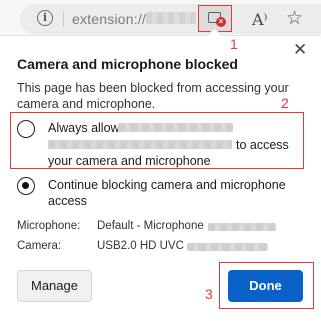 The height and width of the screenshot is (321, 321). Describe the element at coordinates (300, 50) in the screenshot. I see `close-icon: ✕` at that location.